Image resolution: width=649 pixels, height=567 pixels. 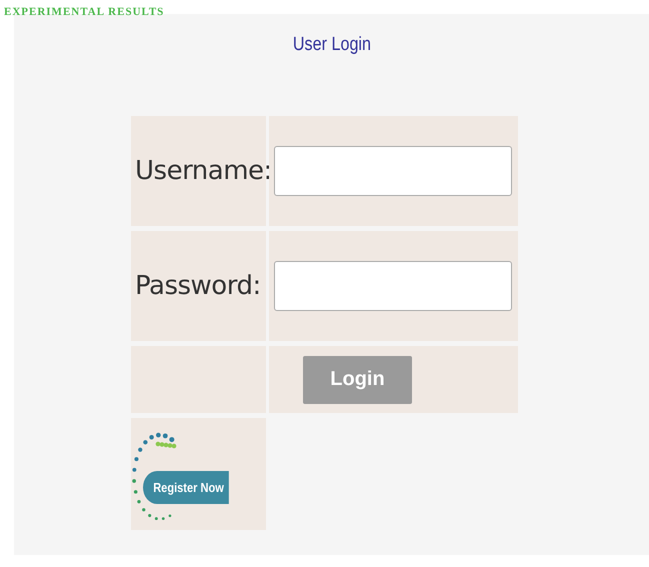 I want to click on register-link: Register Now, so click(x=186, y=487).